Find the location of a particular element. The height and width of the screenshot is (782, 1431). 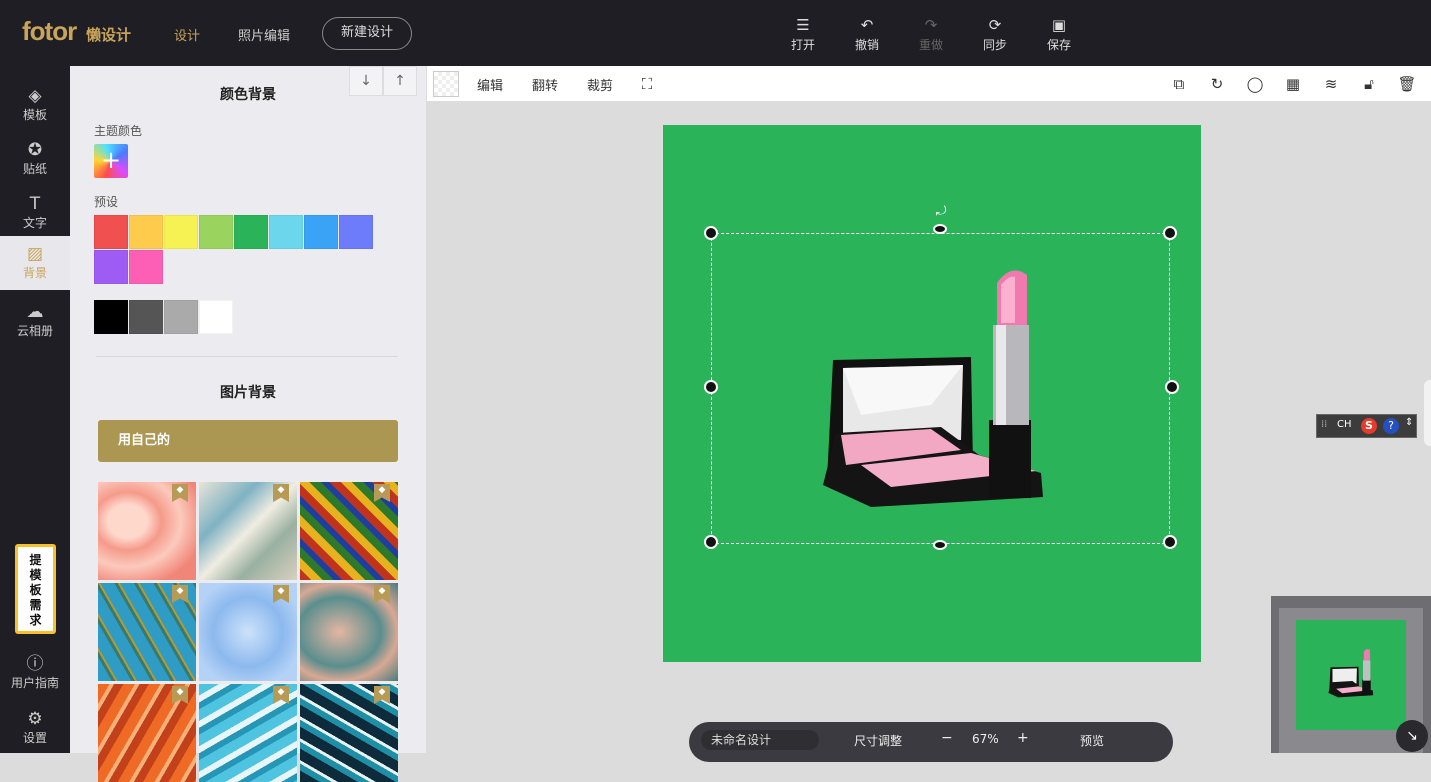

zoom-out-button: − is located at coordinates (947, 738).